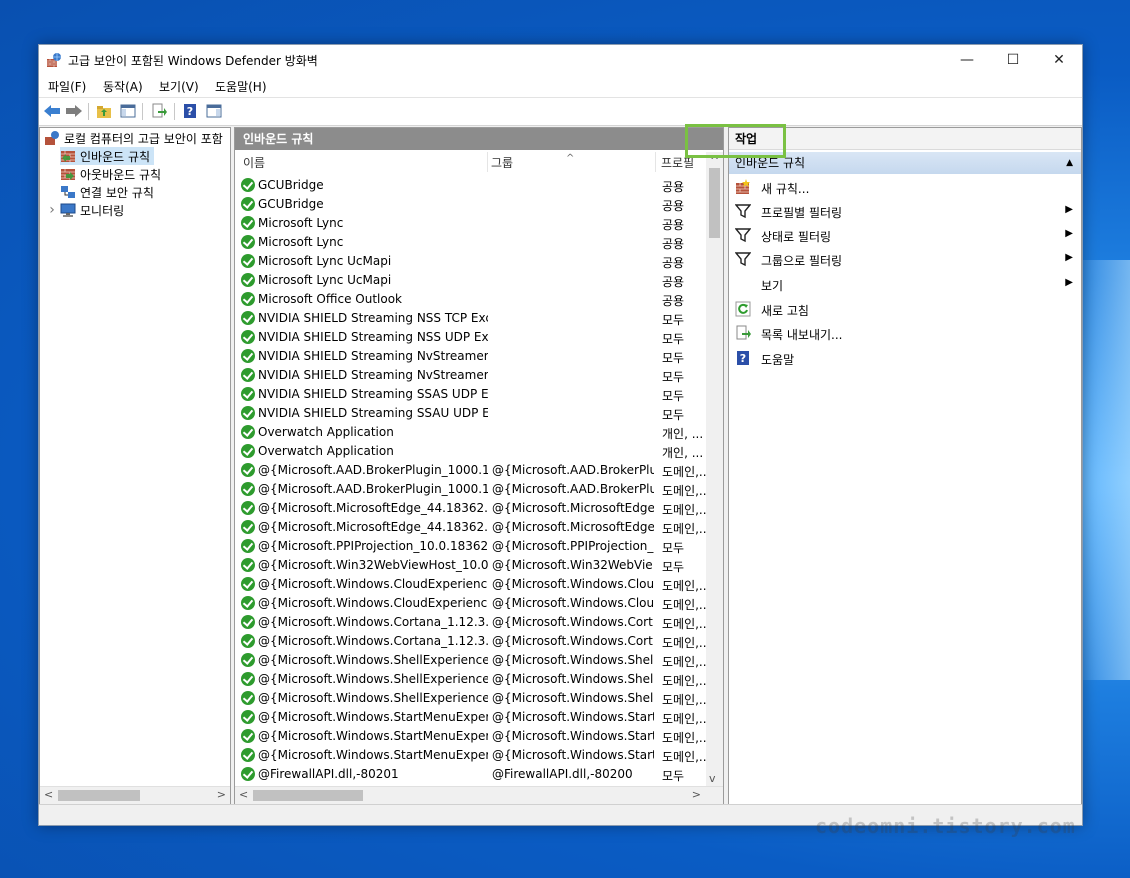  I want to click on filter-icon, so click(743, 235).